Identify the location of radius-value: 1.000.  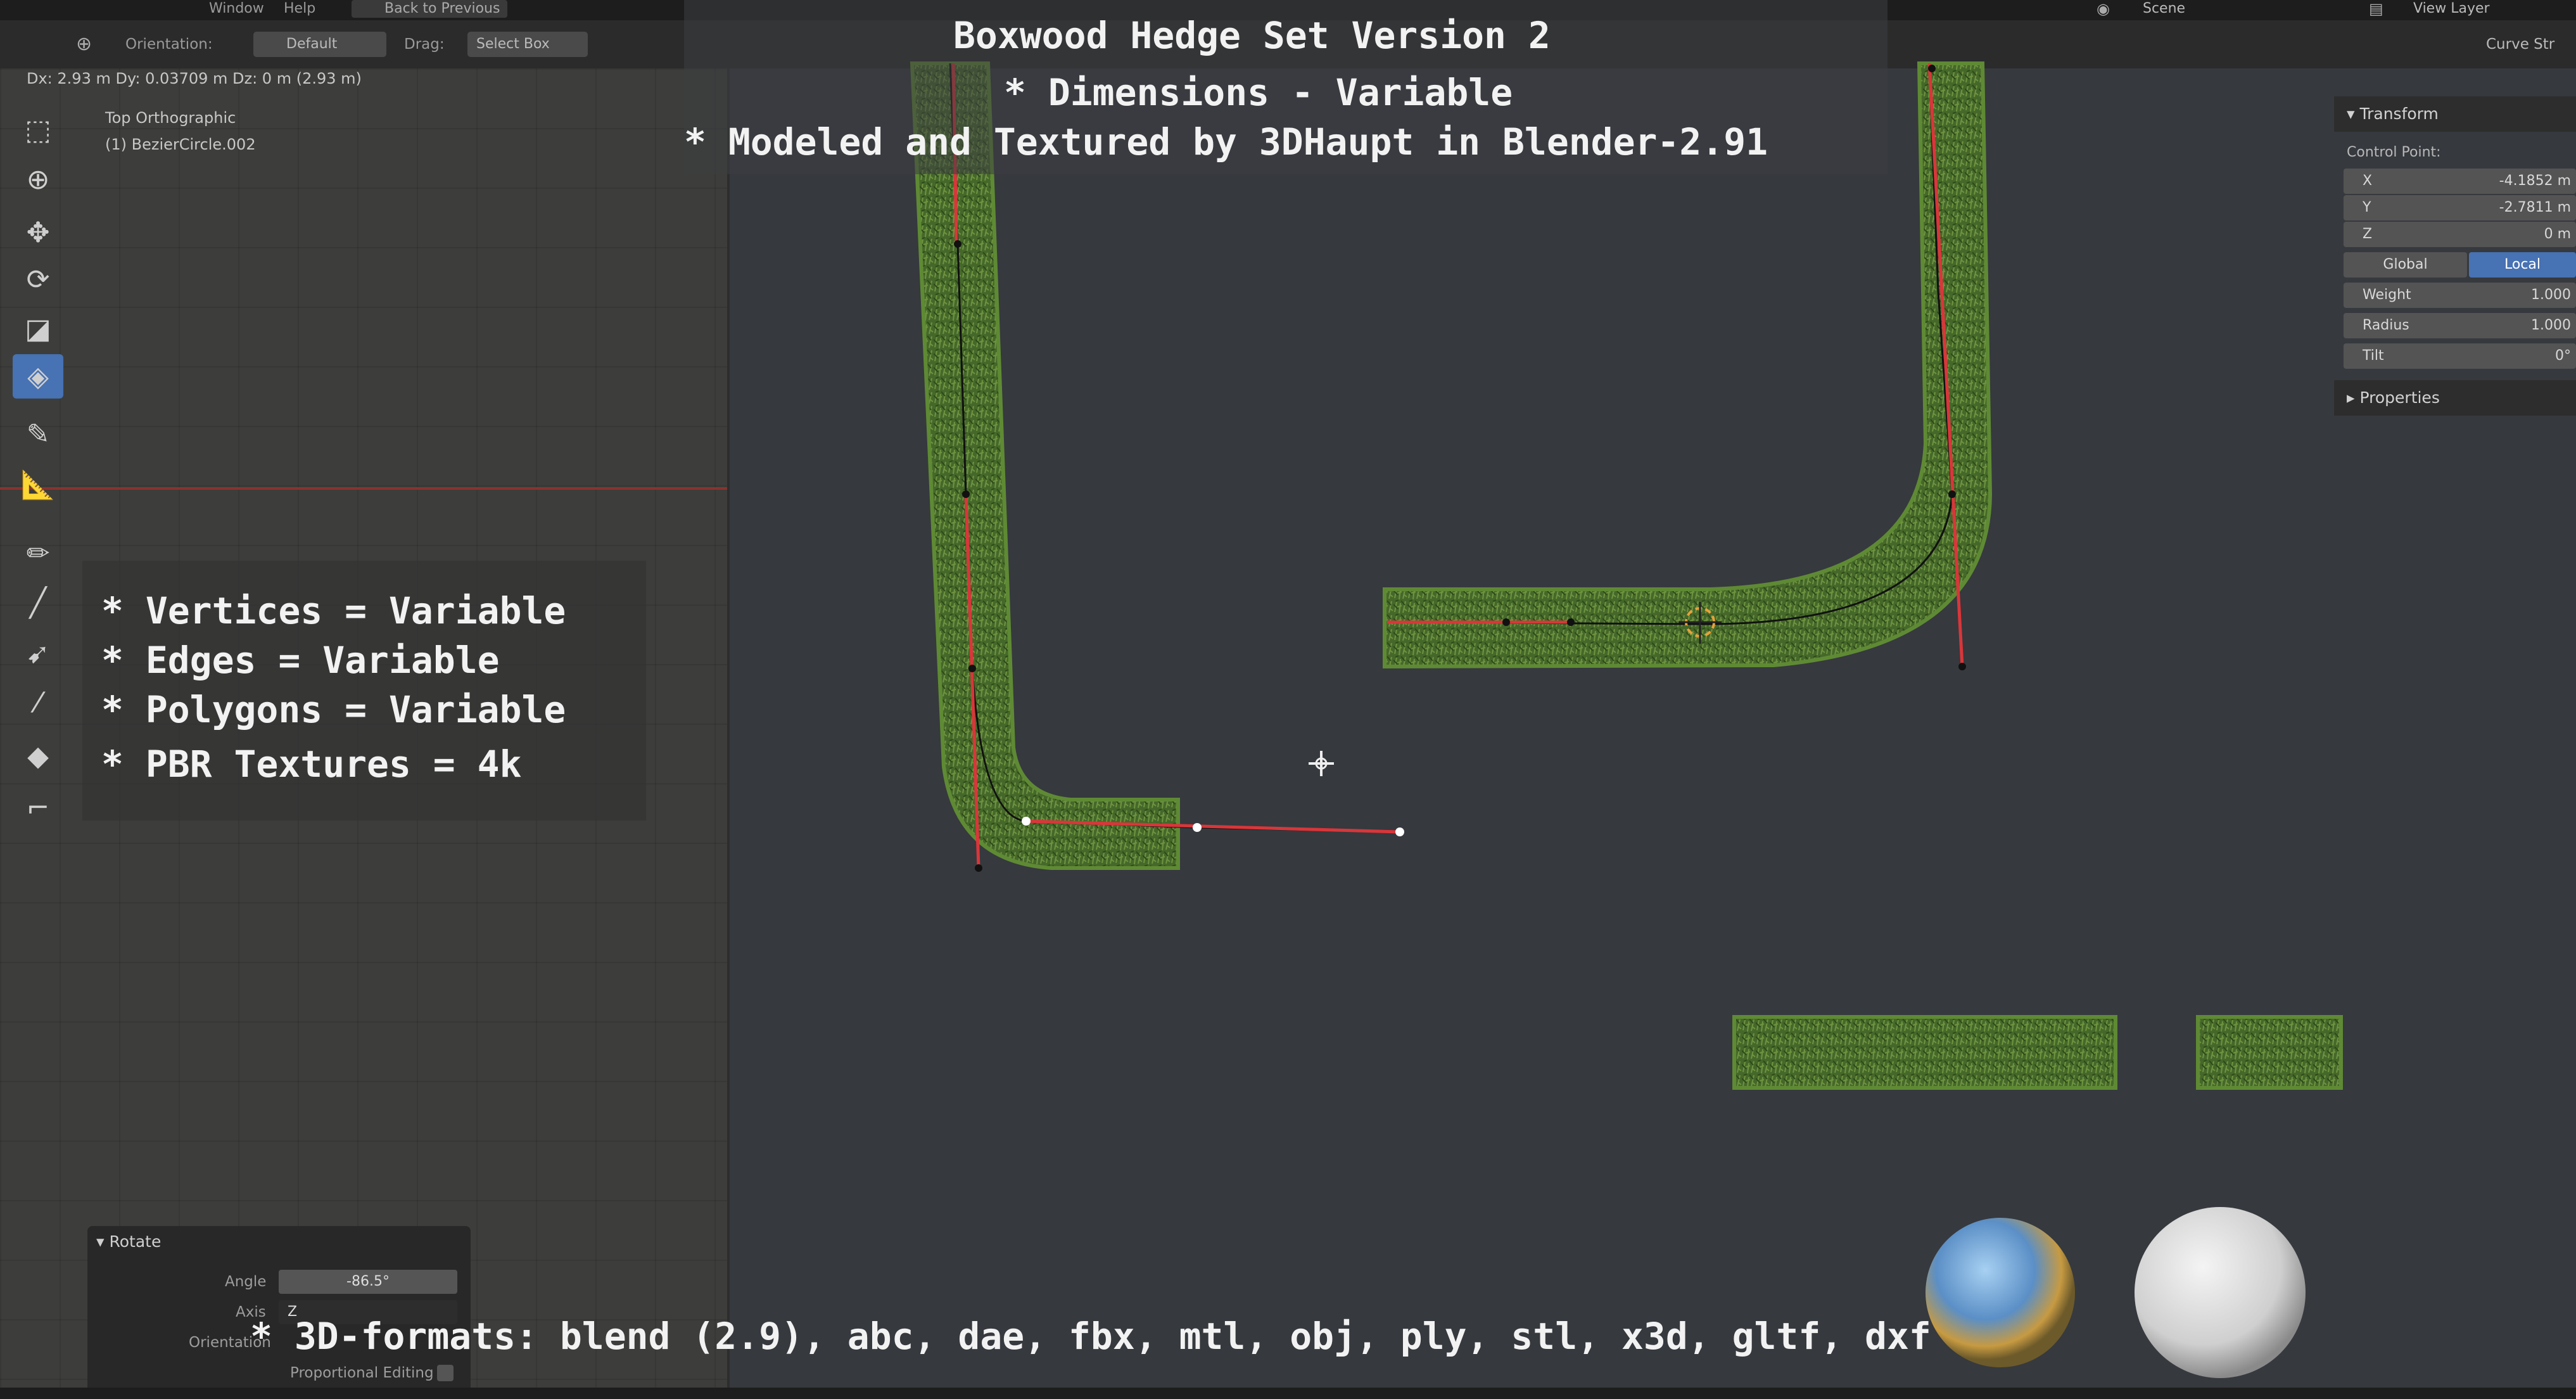
(2551, 325).